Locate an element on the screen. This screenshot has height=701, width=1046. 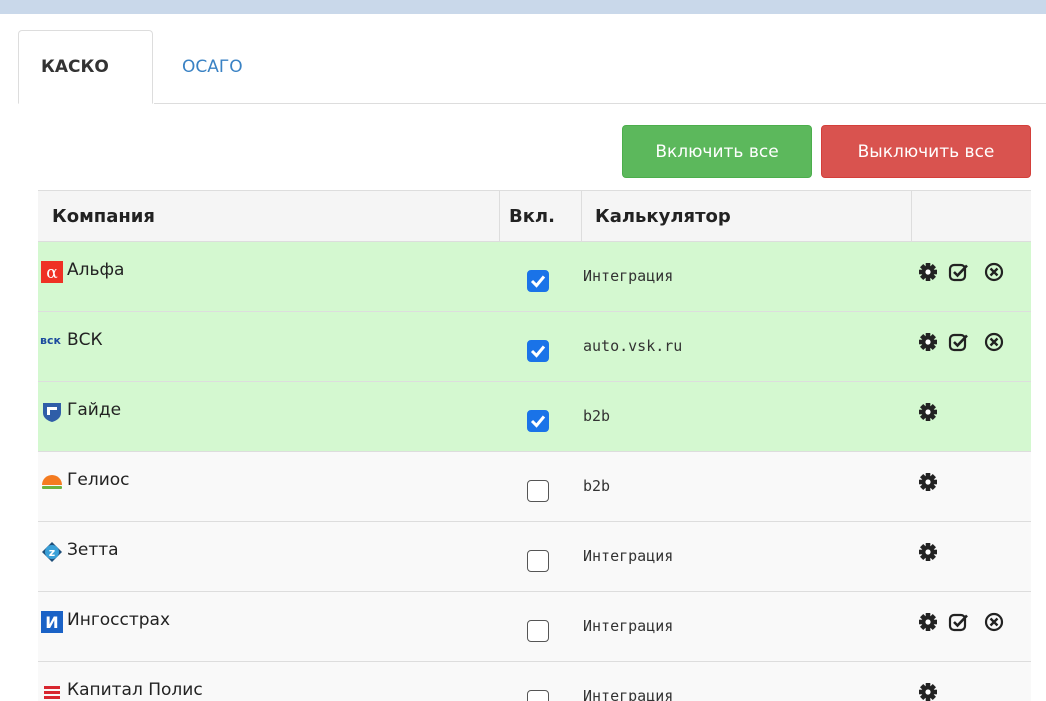
svg-text: α is located at coordinates (52, 273).